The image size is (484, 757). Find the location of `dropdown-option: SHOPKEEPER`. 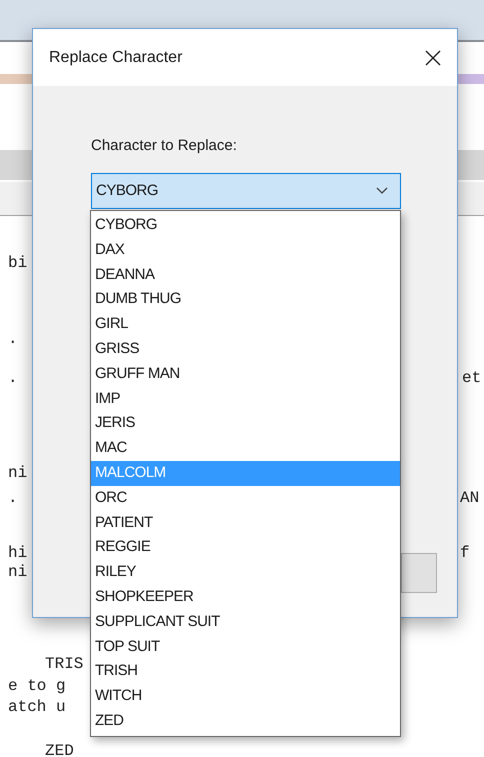

dropdown-option: SHOPKEEPER is located at coordinates (245, 597).